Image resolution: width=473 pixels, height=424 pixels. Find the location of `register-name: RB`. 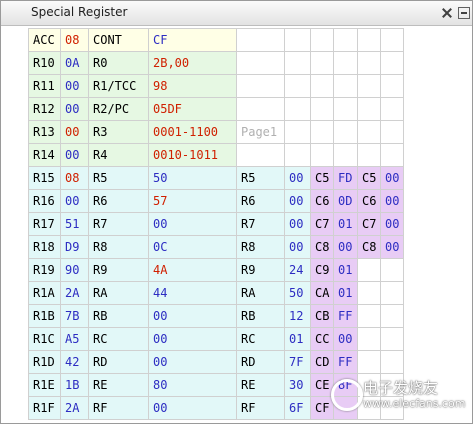

register-name: RB is located at coordinates (260, 316).